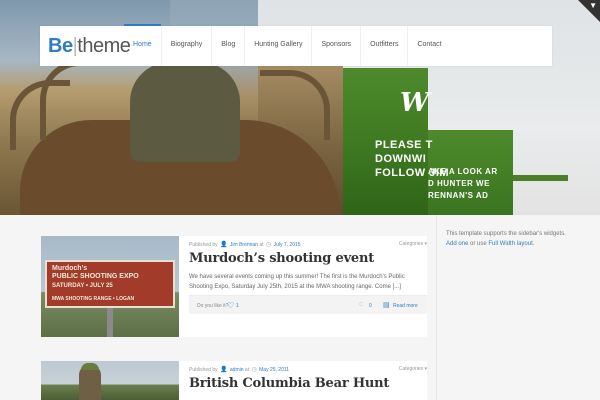 The width and height of the screenshot is (600, 400). Describe the element at coordinates (436, 307) in the screenshot. I see `sidebar-divider` at that location.